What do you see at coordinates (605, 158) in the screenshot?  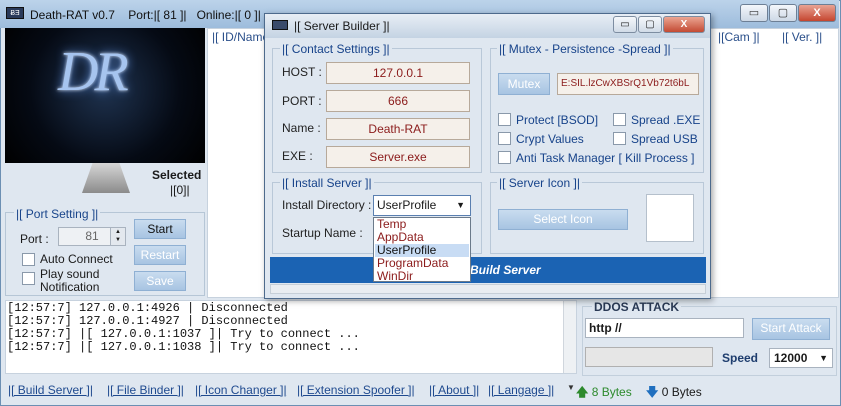 I see `anti-task-label: Anti Task Manager [ Kill Process ]` at bounding box center [605, 158].